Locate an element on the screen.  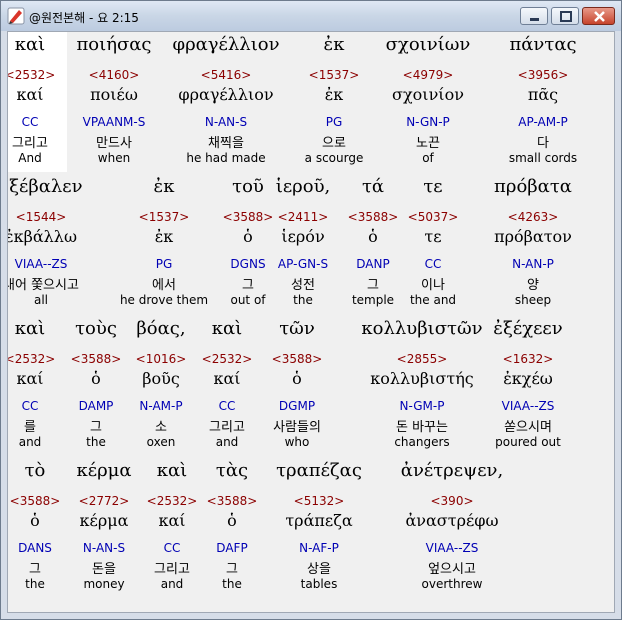
word-korean: 상을 is located at coordinates (319, 569).